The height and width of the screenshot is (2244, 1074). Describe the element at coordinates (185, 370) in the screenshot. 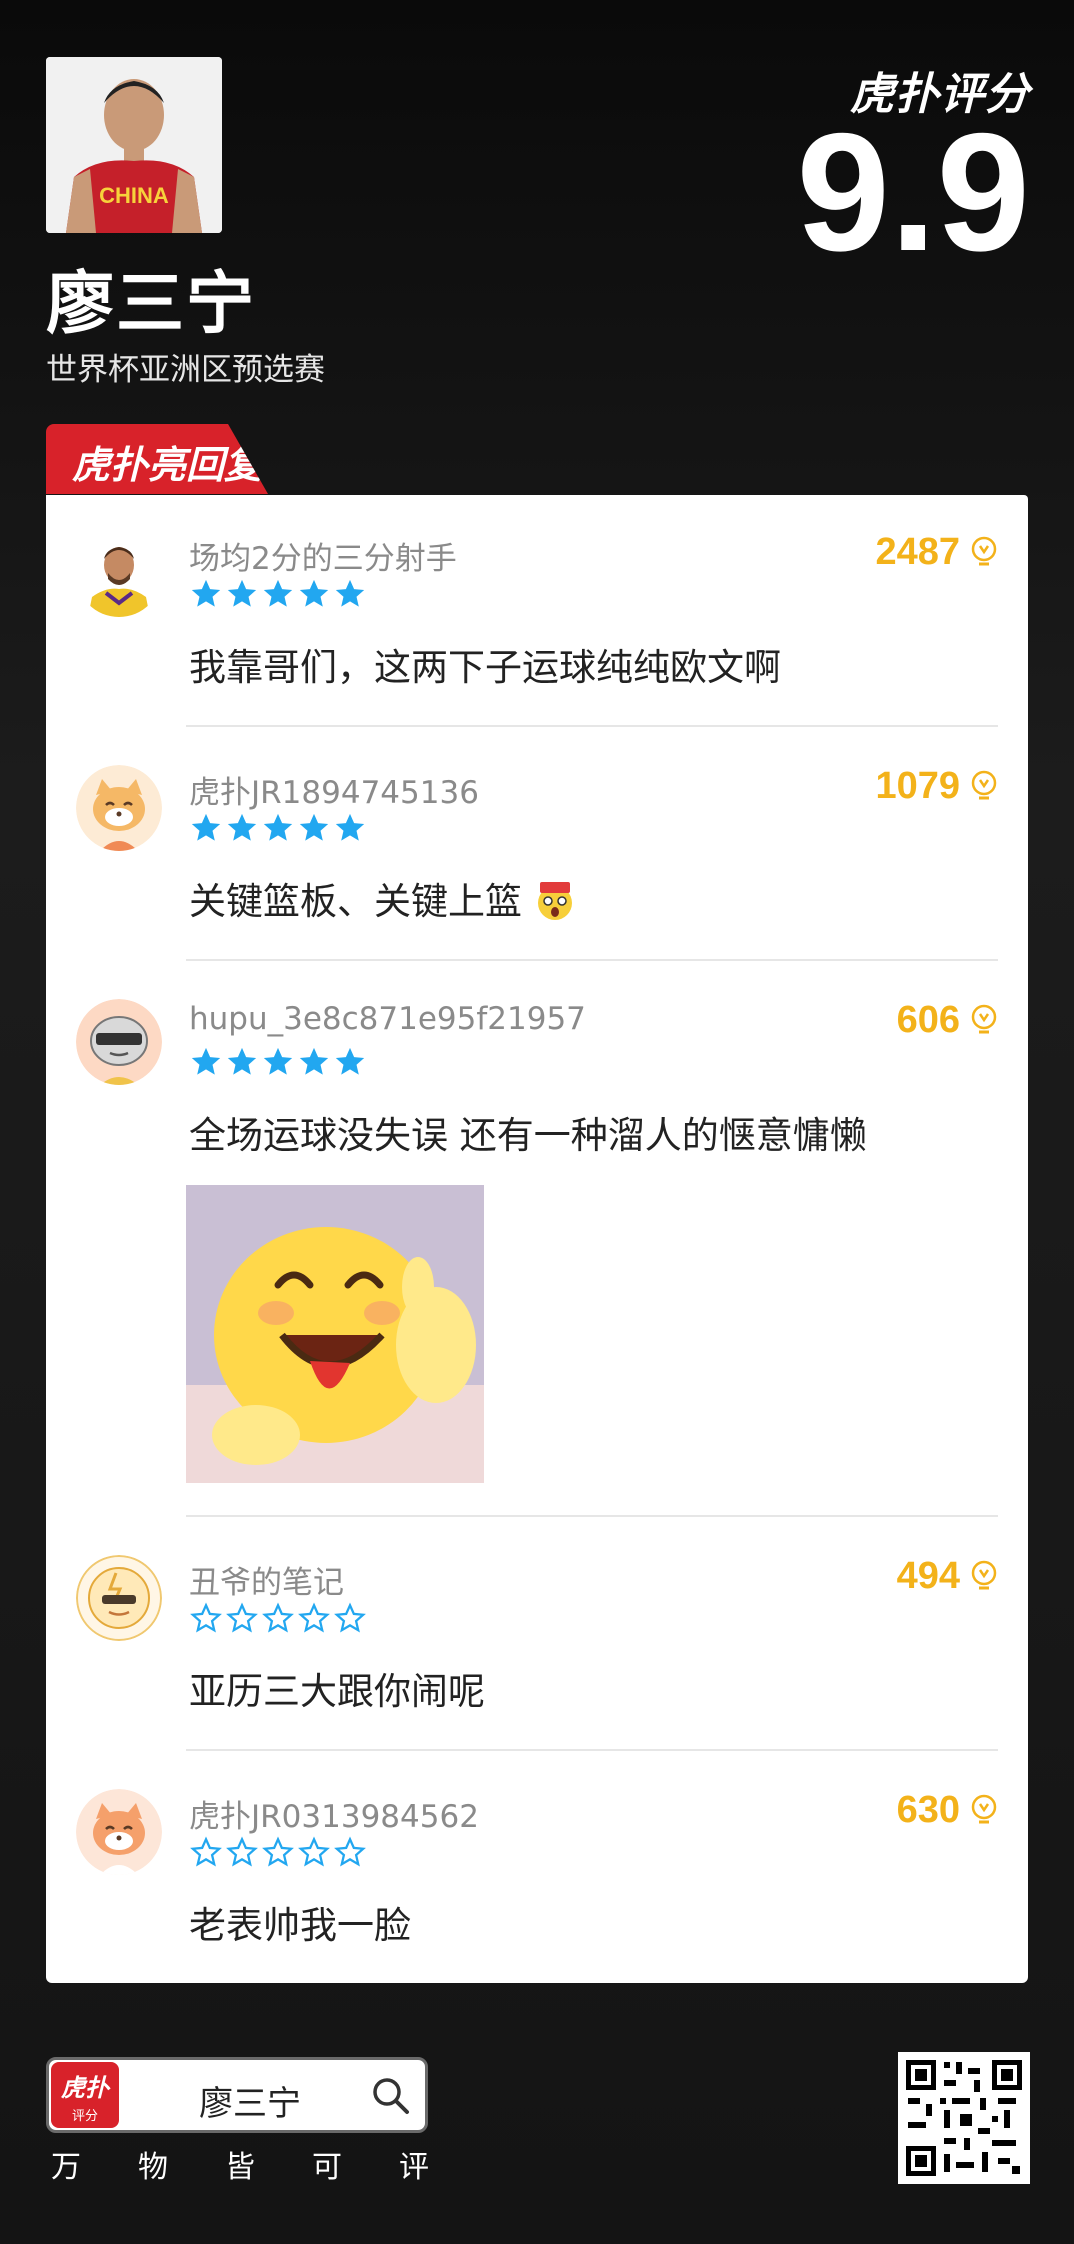

I see `event-name: 世界杯亚洲区预选赛` at that location.